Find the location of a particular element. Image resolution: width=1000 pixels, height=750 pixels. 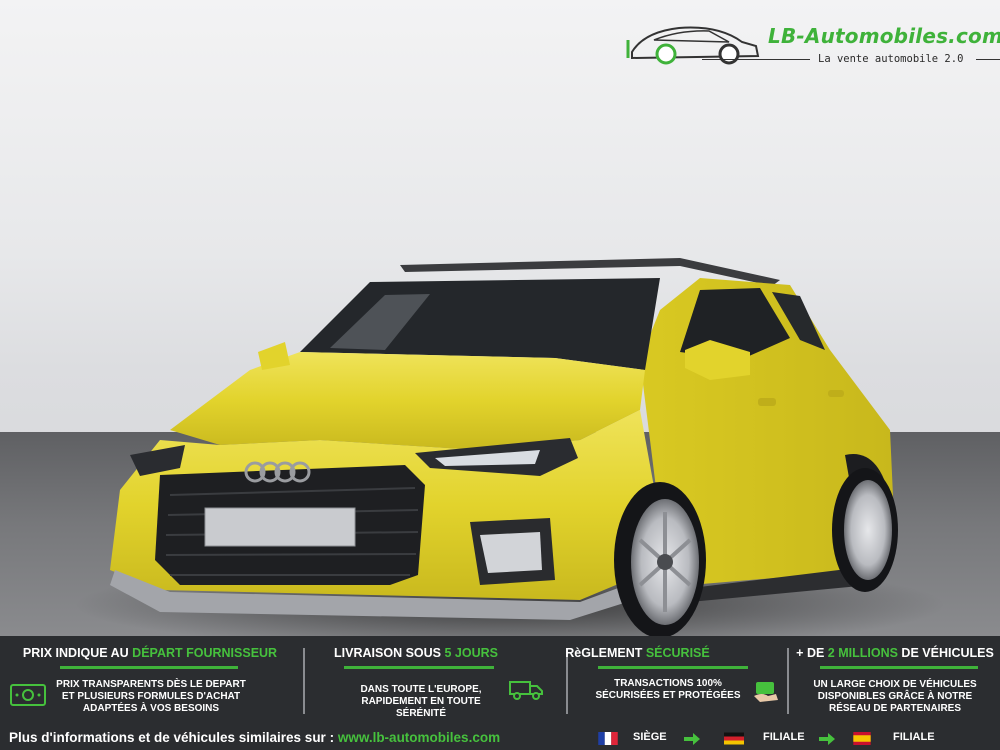

france-flag-icon is located at coordinates (608, 738).